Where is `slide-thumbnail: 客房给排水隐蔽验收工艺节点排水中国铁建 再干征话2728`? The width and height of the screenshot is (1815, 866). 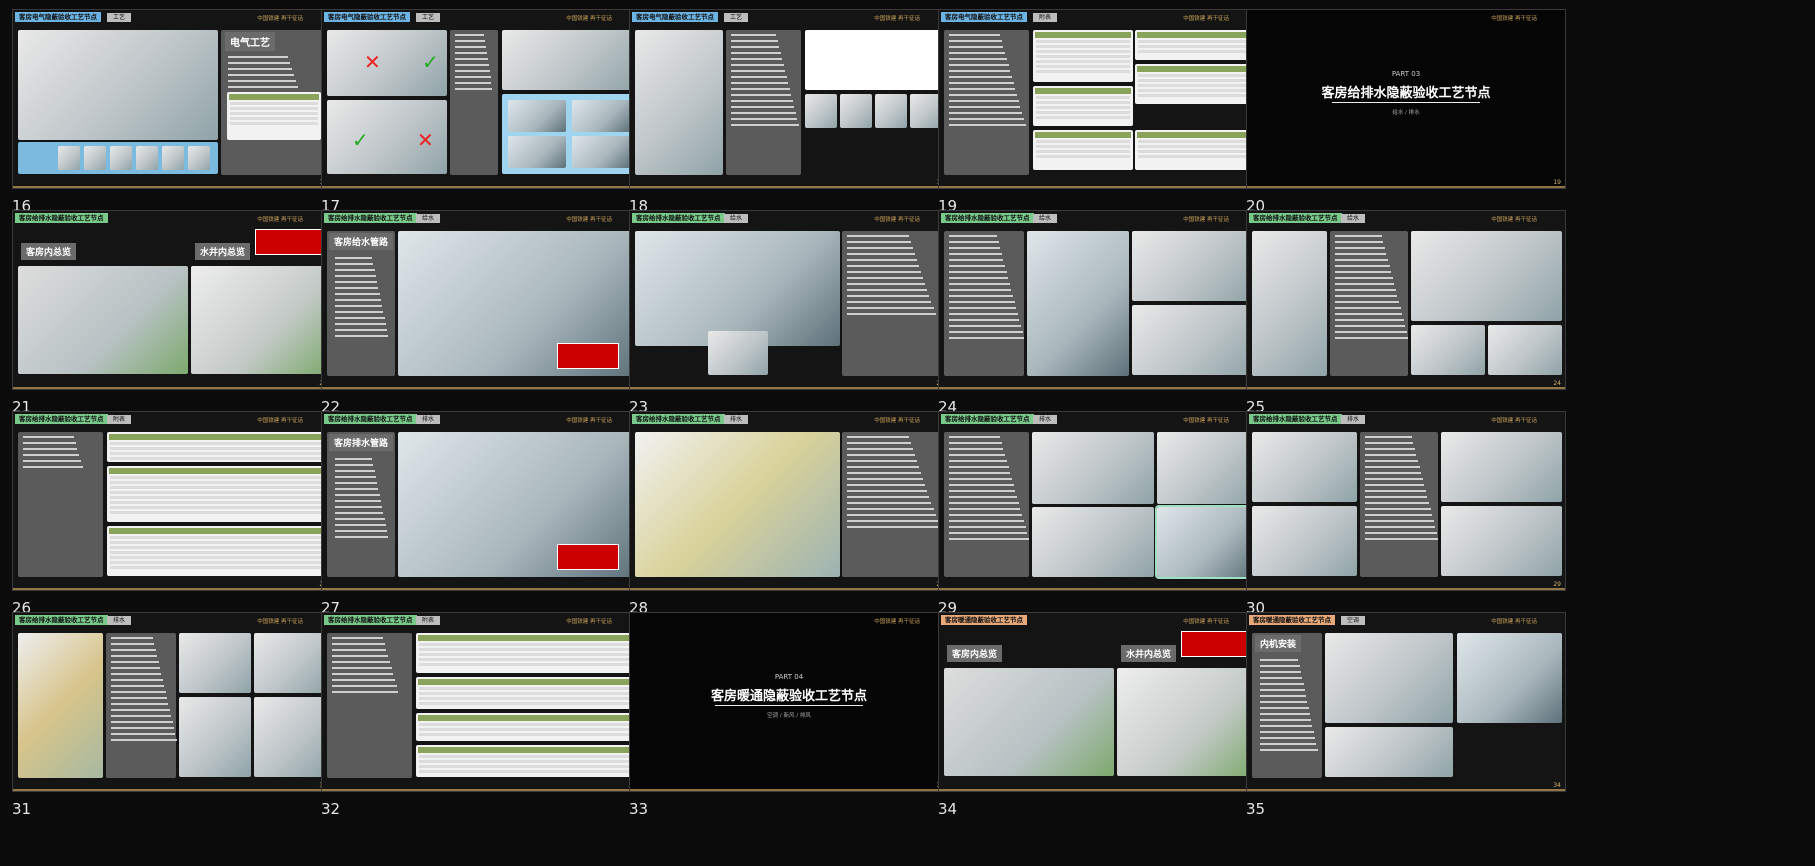 slide-thumbnail: 客房给排水隐蔽验收工艺节点排水中国铁建 再干征话2728 is located at coordinates (790, 514).